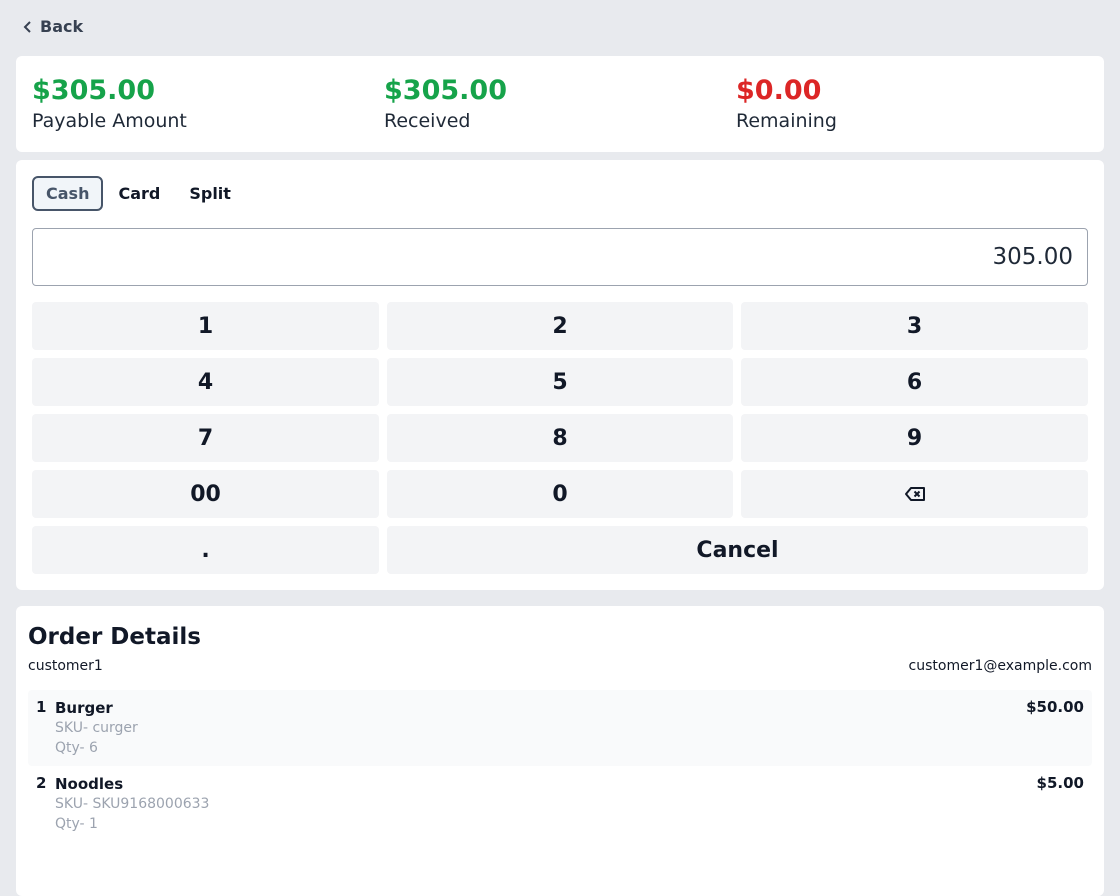 This screenshot has height=896, width=1120. I want to click on item-sku: SKU- curger, so click(96, 728).